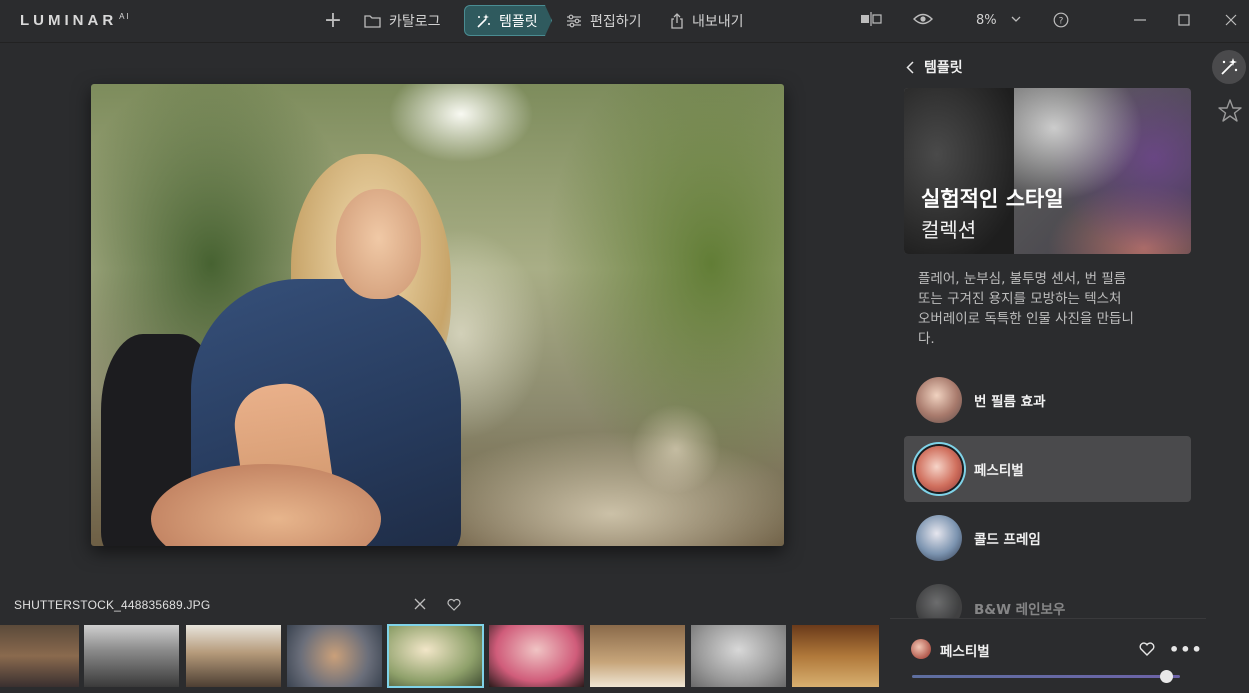 The width and height of the screenshot is (1249, 693). I want to click on template-item: B&W 레인보우, so click(1047, 596).